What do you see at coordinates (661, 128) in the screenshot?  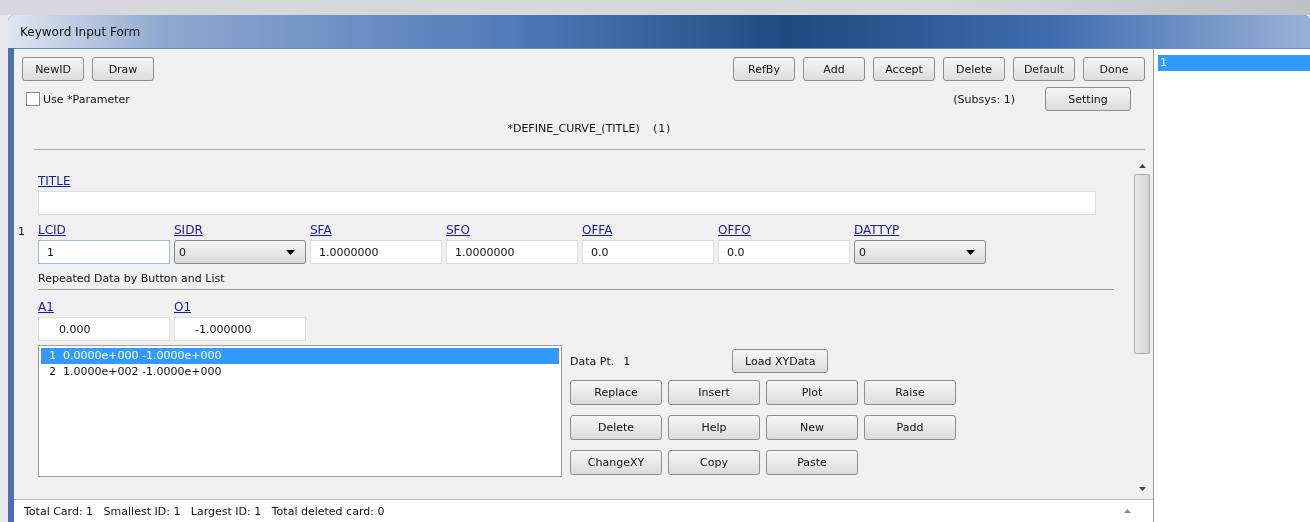 I see `keyword-count: (1)` at bounding box center [661, 128].